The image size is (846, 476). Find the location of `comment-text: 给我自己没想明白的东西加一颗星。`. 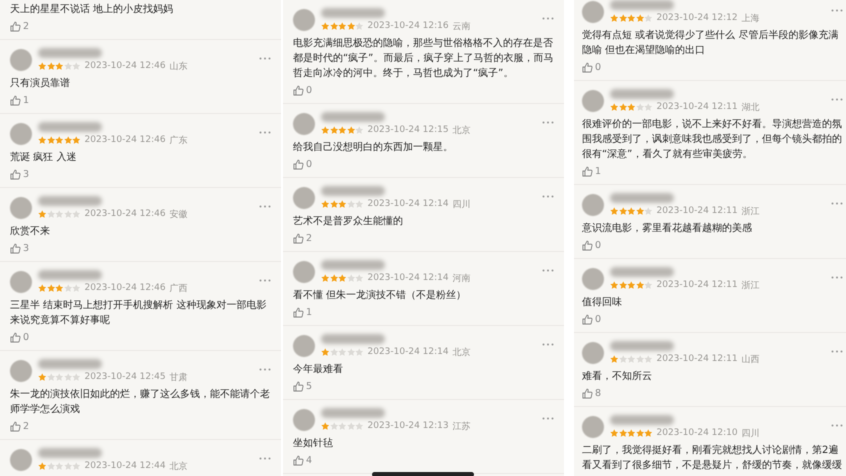

comment-text: 给我自己没想明白的东西加一颗星。 is located at coordinates (373, 147).